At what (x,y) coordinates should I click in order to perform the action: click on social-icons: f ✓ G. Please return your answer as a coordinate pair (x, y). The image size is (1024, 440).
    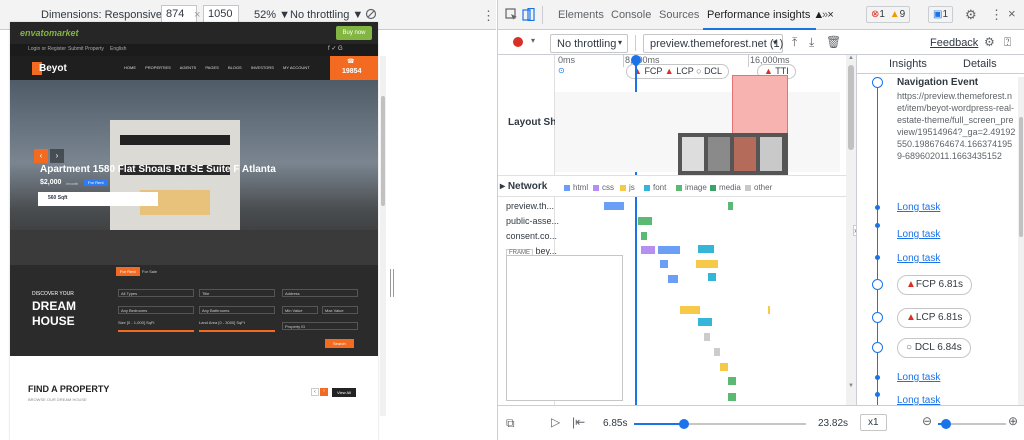
    Looking at the image, I should click on (335, 48).